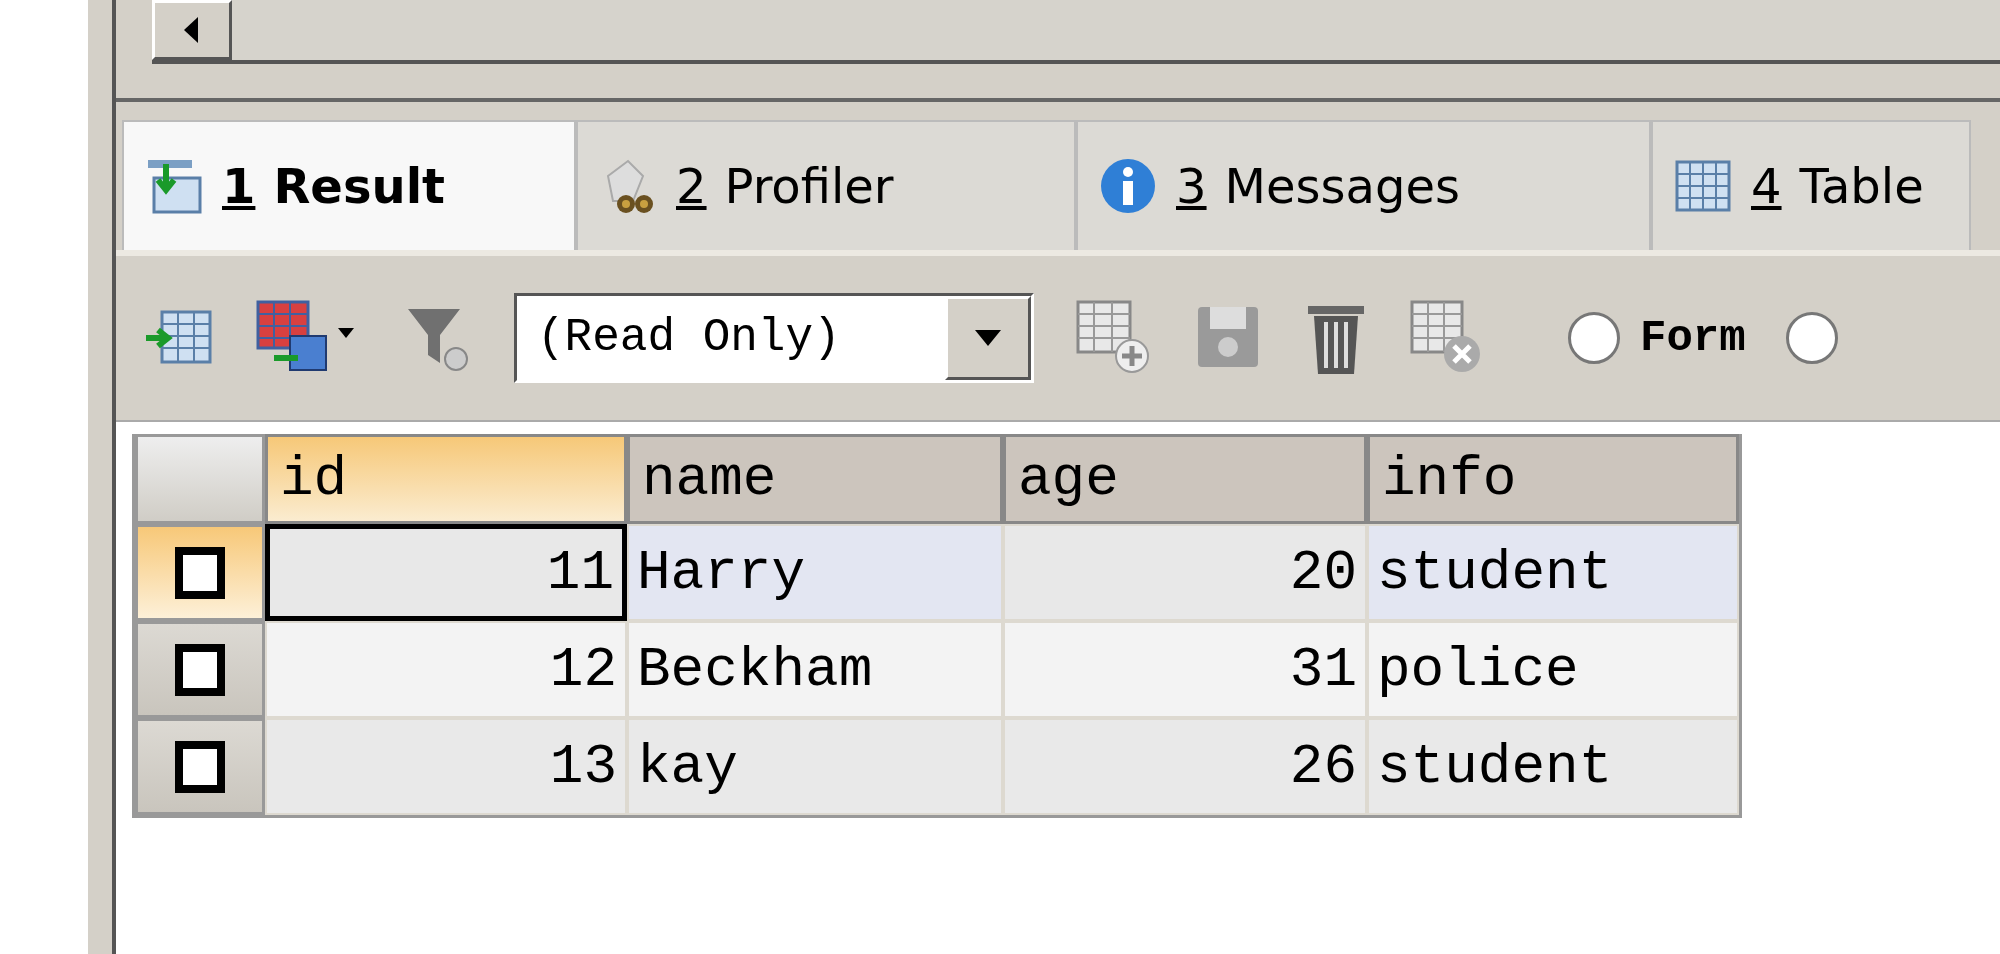 The width and height of the screenshot is (2000, 954). I want to click on table-cell: Beckham, so click(815, 669).